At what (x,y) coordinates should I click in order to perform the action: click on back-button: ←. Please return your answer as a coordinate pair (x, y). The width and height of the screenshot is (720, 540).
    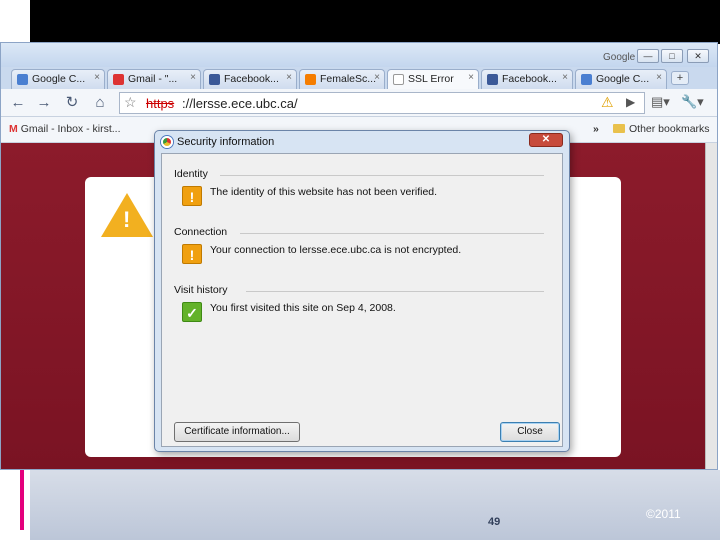
    Looking at the image, I should click on (18, 103).